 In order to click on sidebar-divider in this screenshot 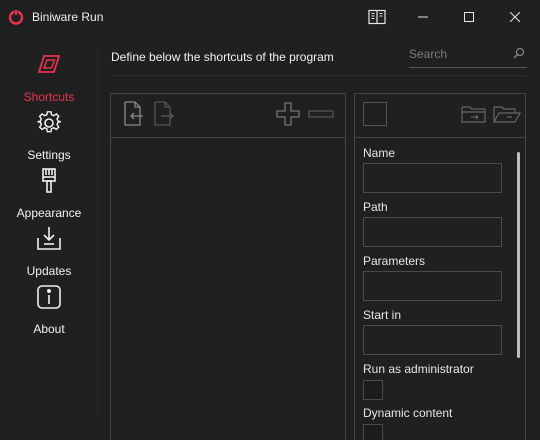, I will do `click(97, 233)`.